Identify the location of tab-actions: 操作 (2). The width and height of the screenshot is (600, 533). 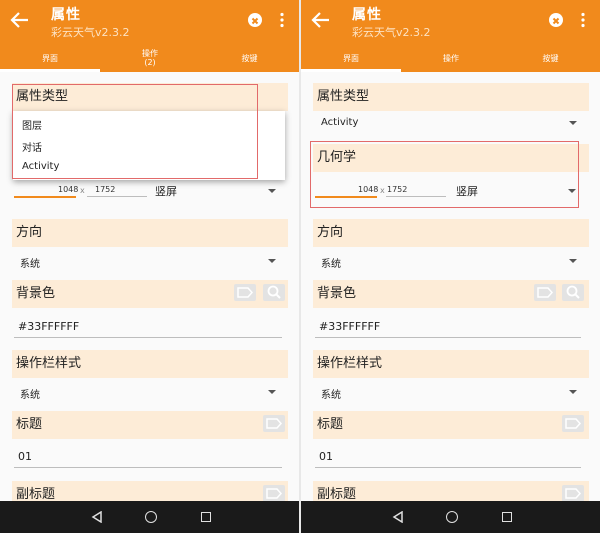
(150, 58).